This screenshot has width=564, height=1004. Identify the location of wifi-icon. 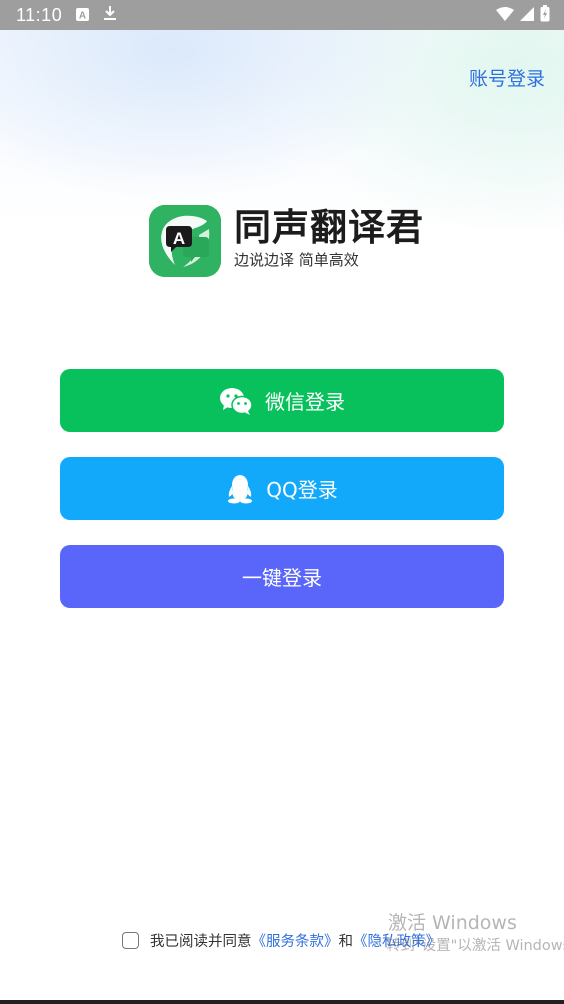
(505, 15).